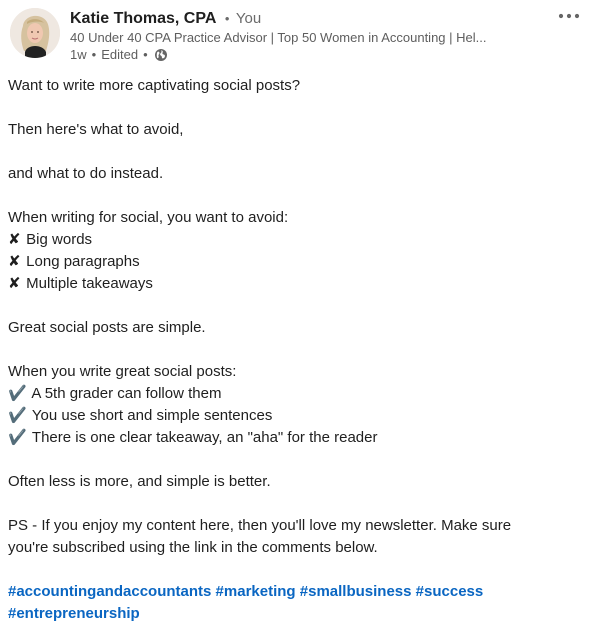  Describe the element at coordinates (299, 240) in the screenshot. I see `avoid-item: ✘ Big words` at that location.